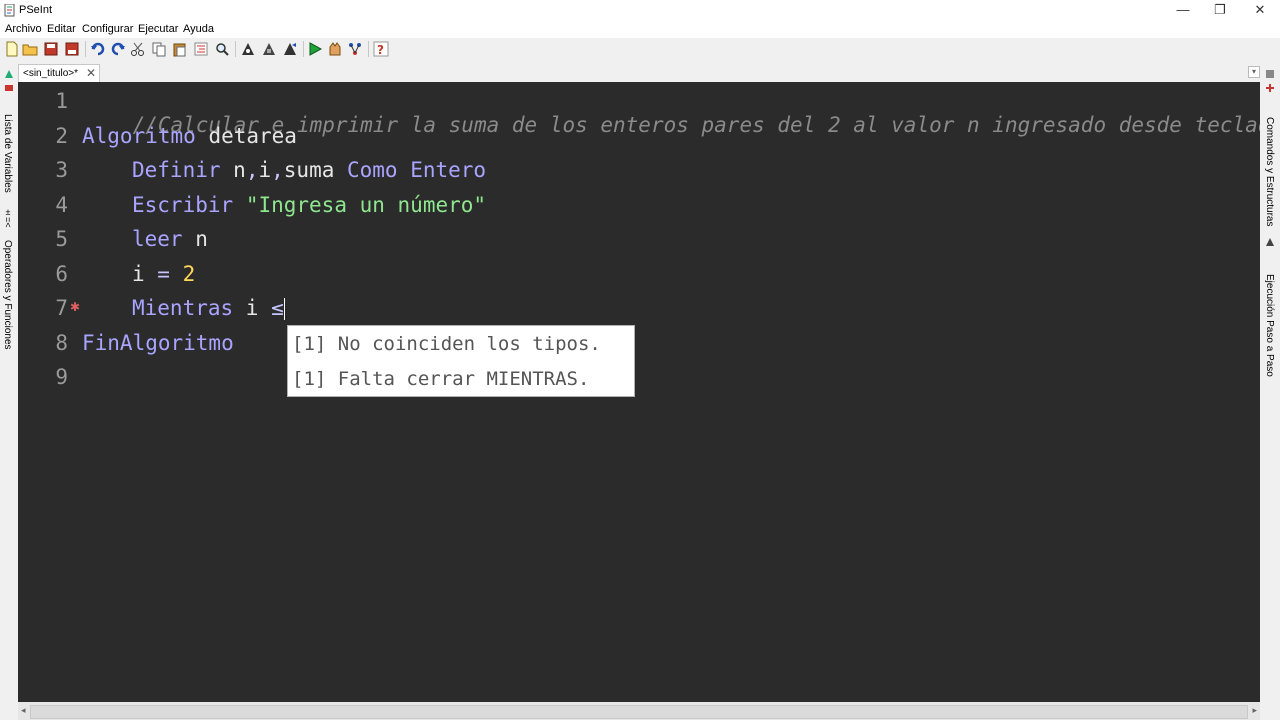  I want to click on cut-icon, so click(138, 49).